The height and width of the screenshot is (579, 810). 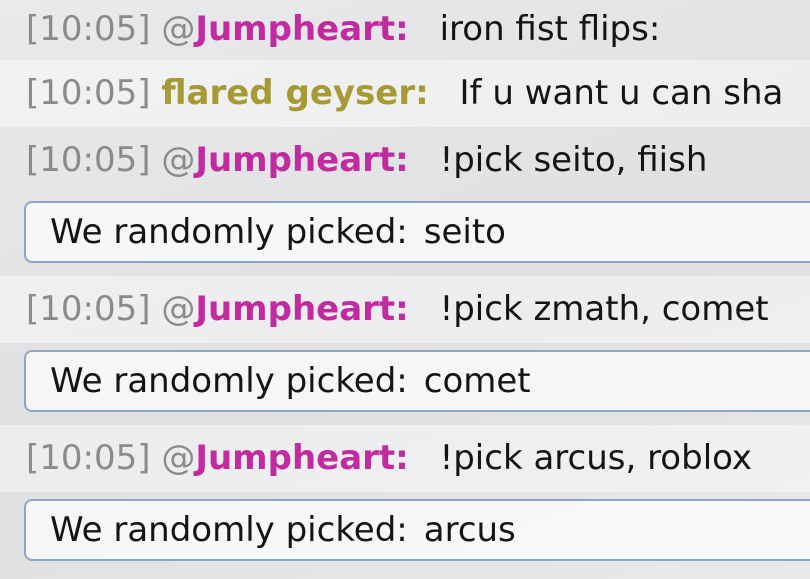 I want to click on chat-message: [10:05] @Jumpheart: !pick arcus, roblox, so click(x=405, y=458).